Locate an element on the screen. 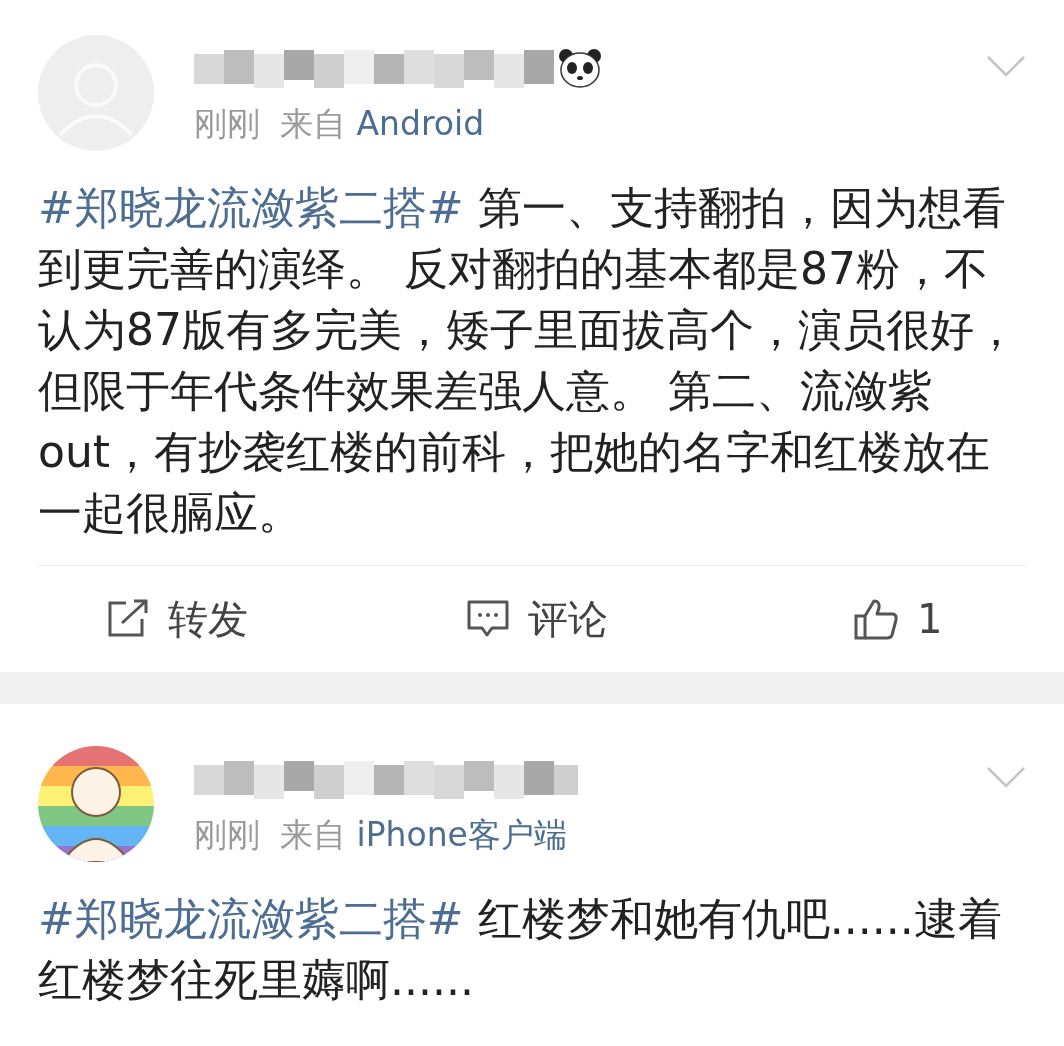  comment-icon is located at coordinates (488, 619).